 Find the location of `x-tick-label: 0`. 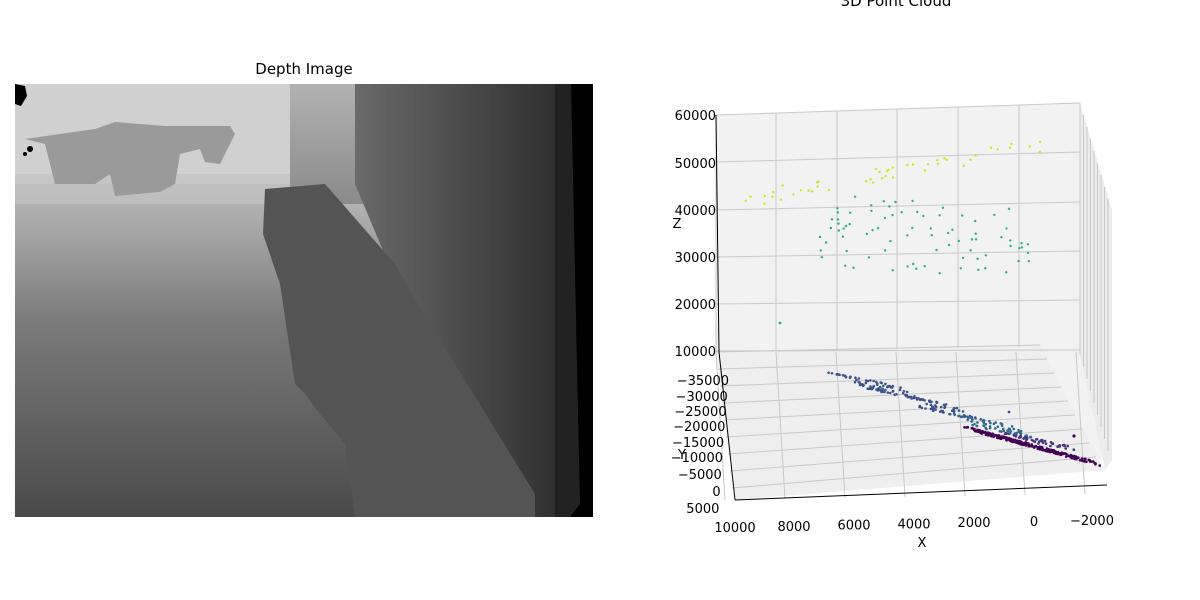

x-tick-label: 0 is located at coordinates (1034, 522).